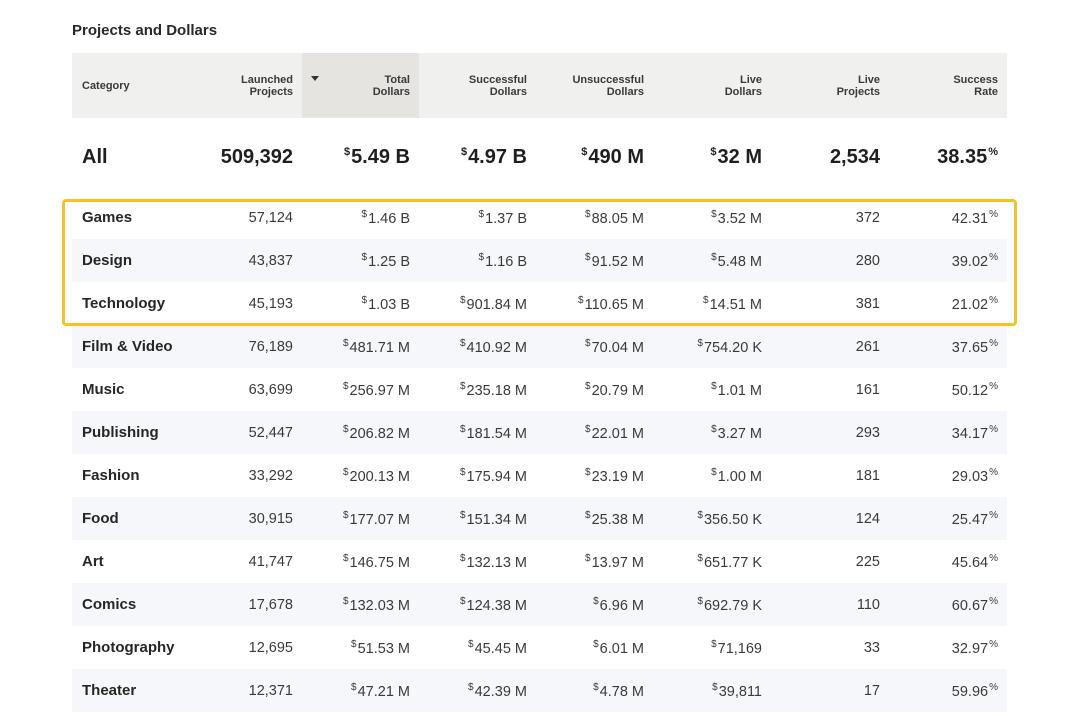 The image size is (1080, 719). What do you see at coordinates (376, 432) in the screenshot?
I see `row-total-dollars: $206.82 M` at bounding box center [376, 432].